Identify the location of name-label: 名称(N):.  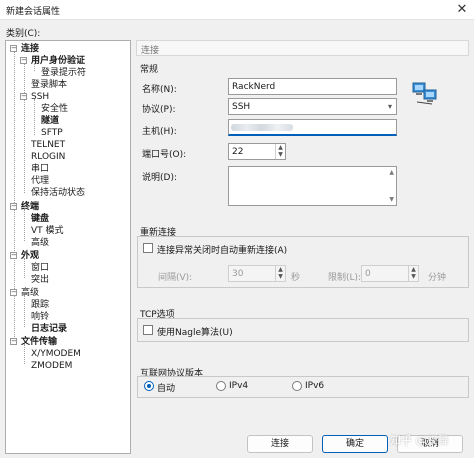
(159, 90).